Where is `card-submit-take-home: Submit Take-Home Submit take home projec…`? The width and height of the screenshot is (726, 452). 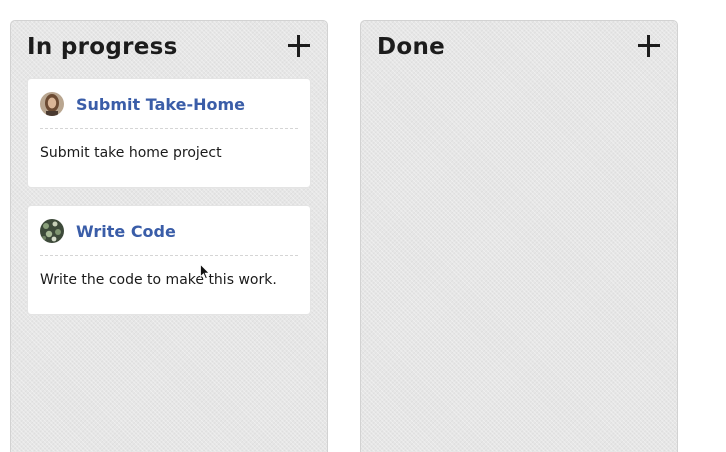
card-submit-take-home: Submit Take-Home Submit take home projec… is located at coordinates (169, 133).